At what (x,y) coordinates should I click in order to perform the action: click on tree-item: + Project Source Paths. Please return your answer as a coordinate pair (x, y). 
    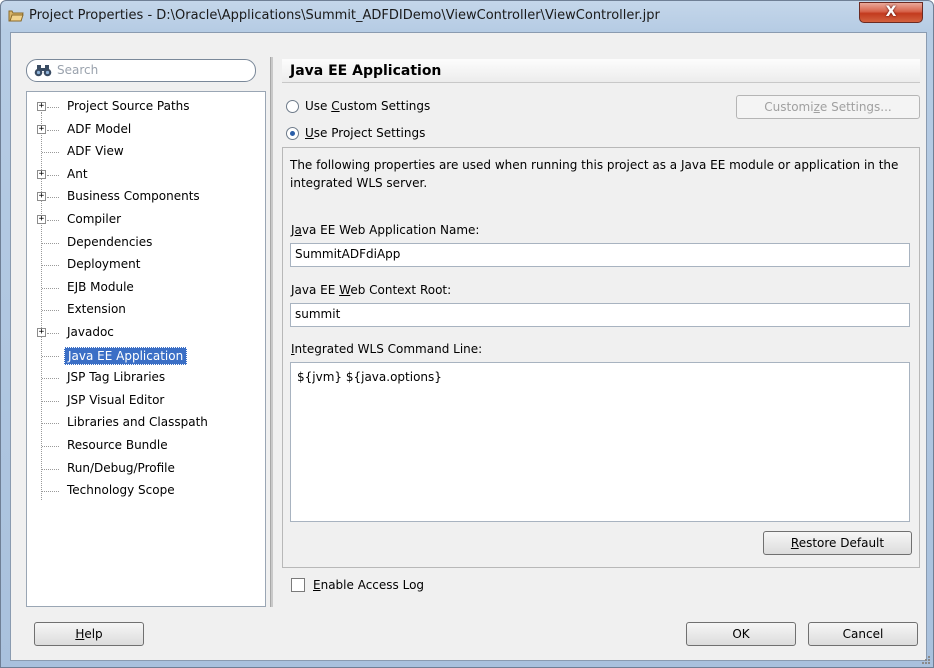
    Looking at the image, I should click on (146, 107).